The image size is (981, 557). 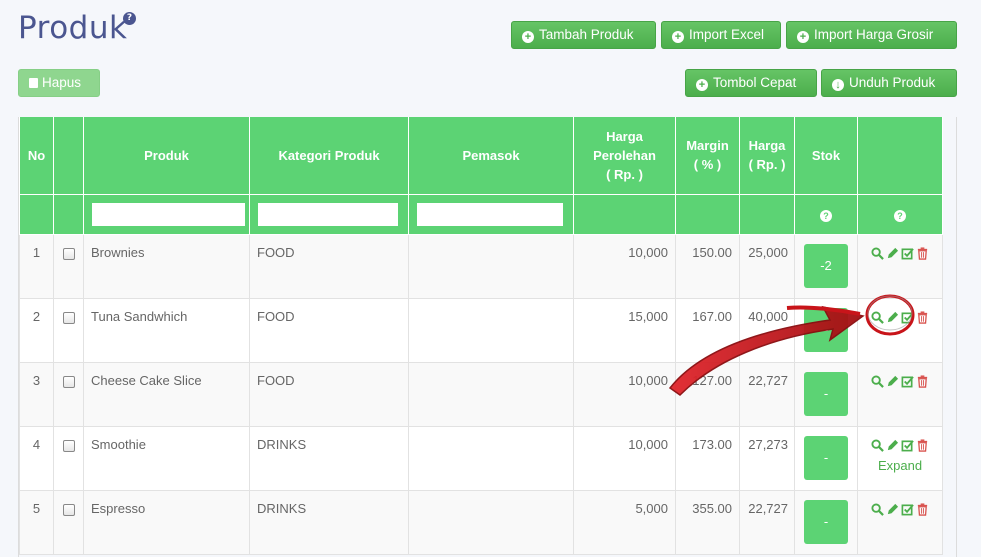 I want to click on filter-produk-input, so click(x=168, y=214).